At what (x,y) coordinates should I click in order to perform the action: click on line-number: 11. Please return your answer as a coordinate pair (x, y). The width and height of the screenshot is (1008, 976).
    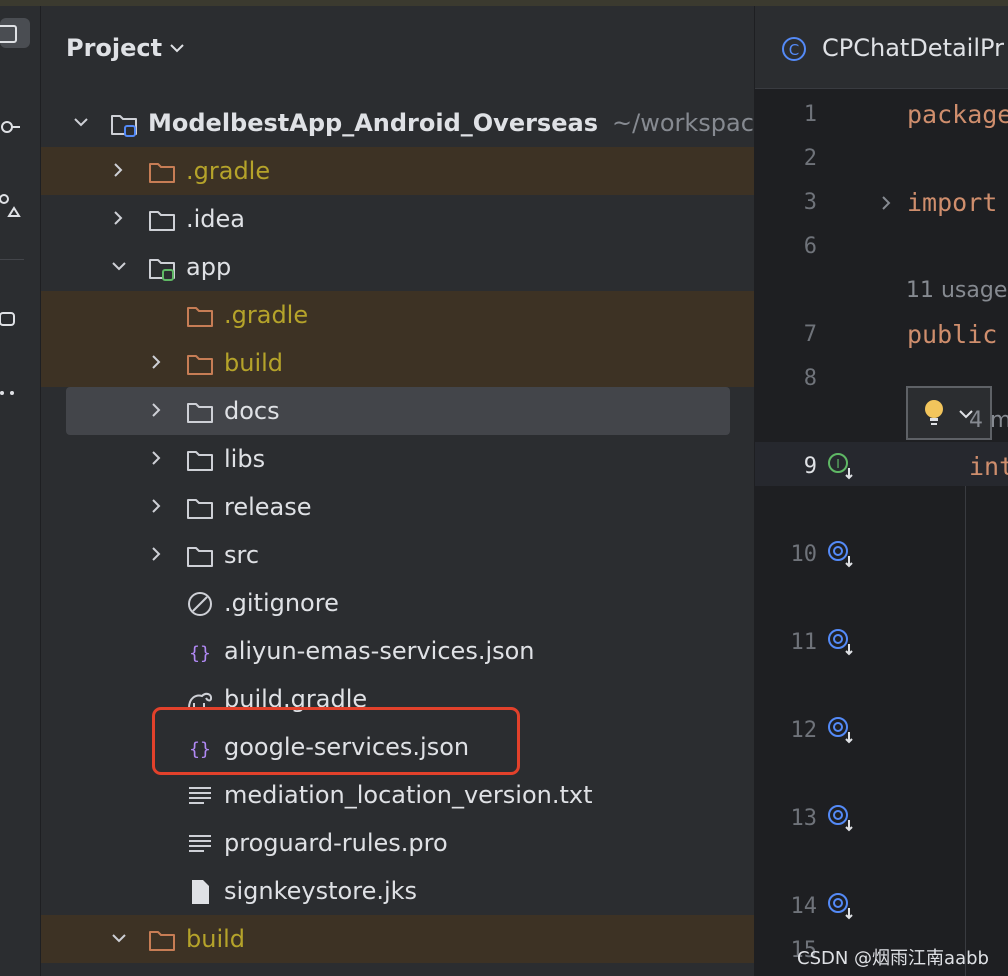
    Looking at the image, I should click on (804, 642).